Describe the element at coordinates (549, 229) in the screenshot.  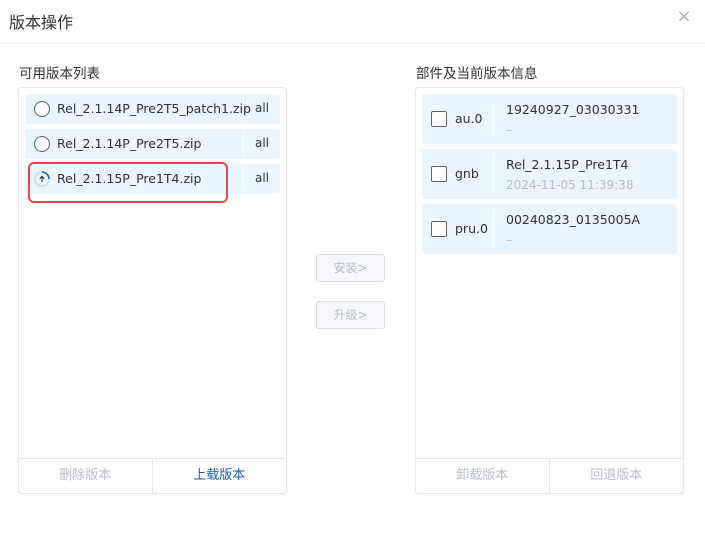
I see `component-item: pru.0 00240823_0135005A –` at that location.